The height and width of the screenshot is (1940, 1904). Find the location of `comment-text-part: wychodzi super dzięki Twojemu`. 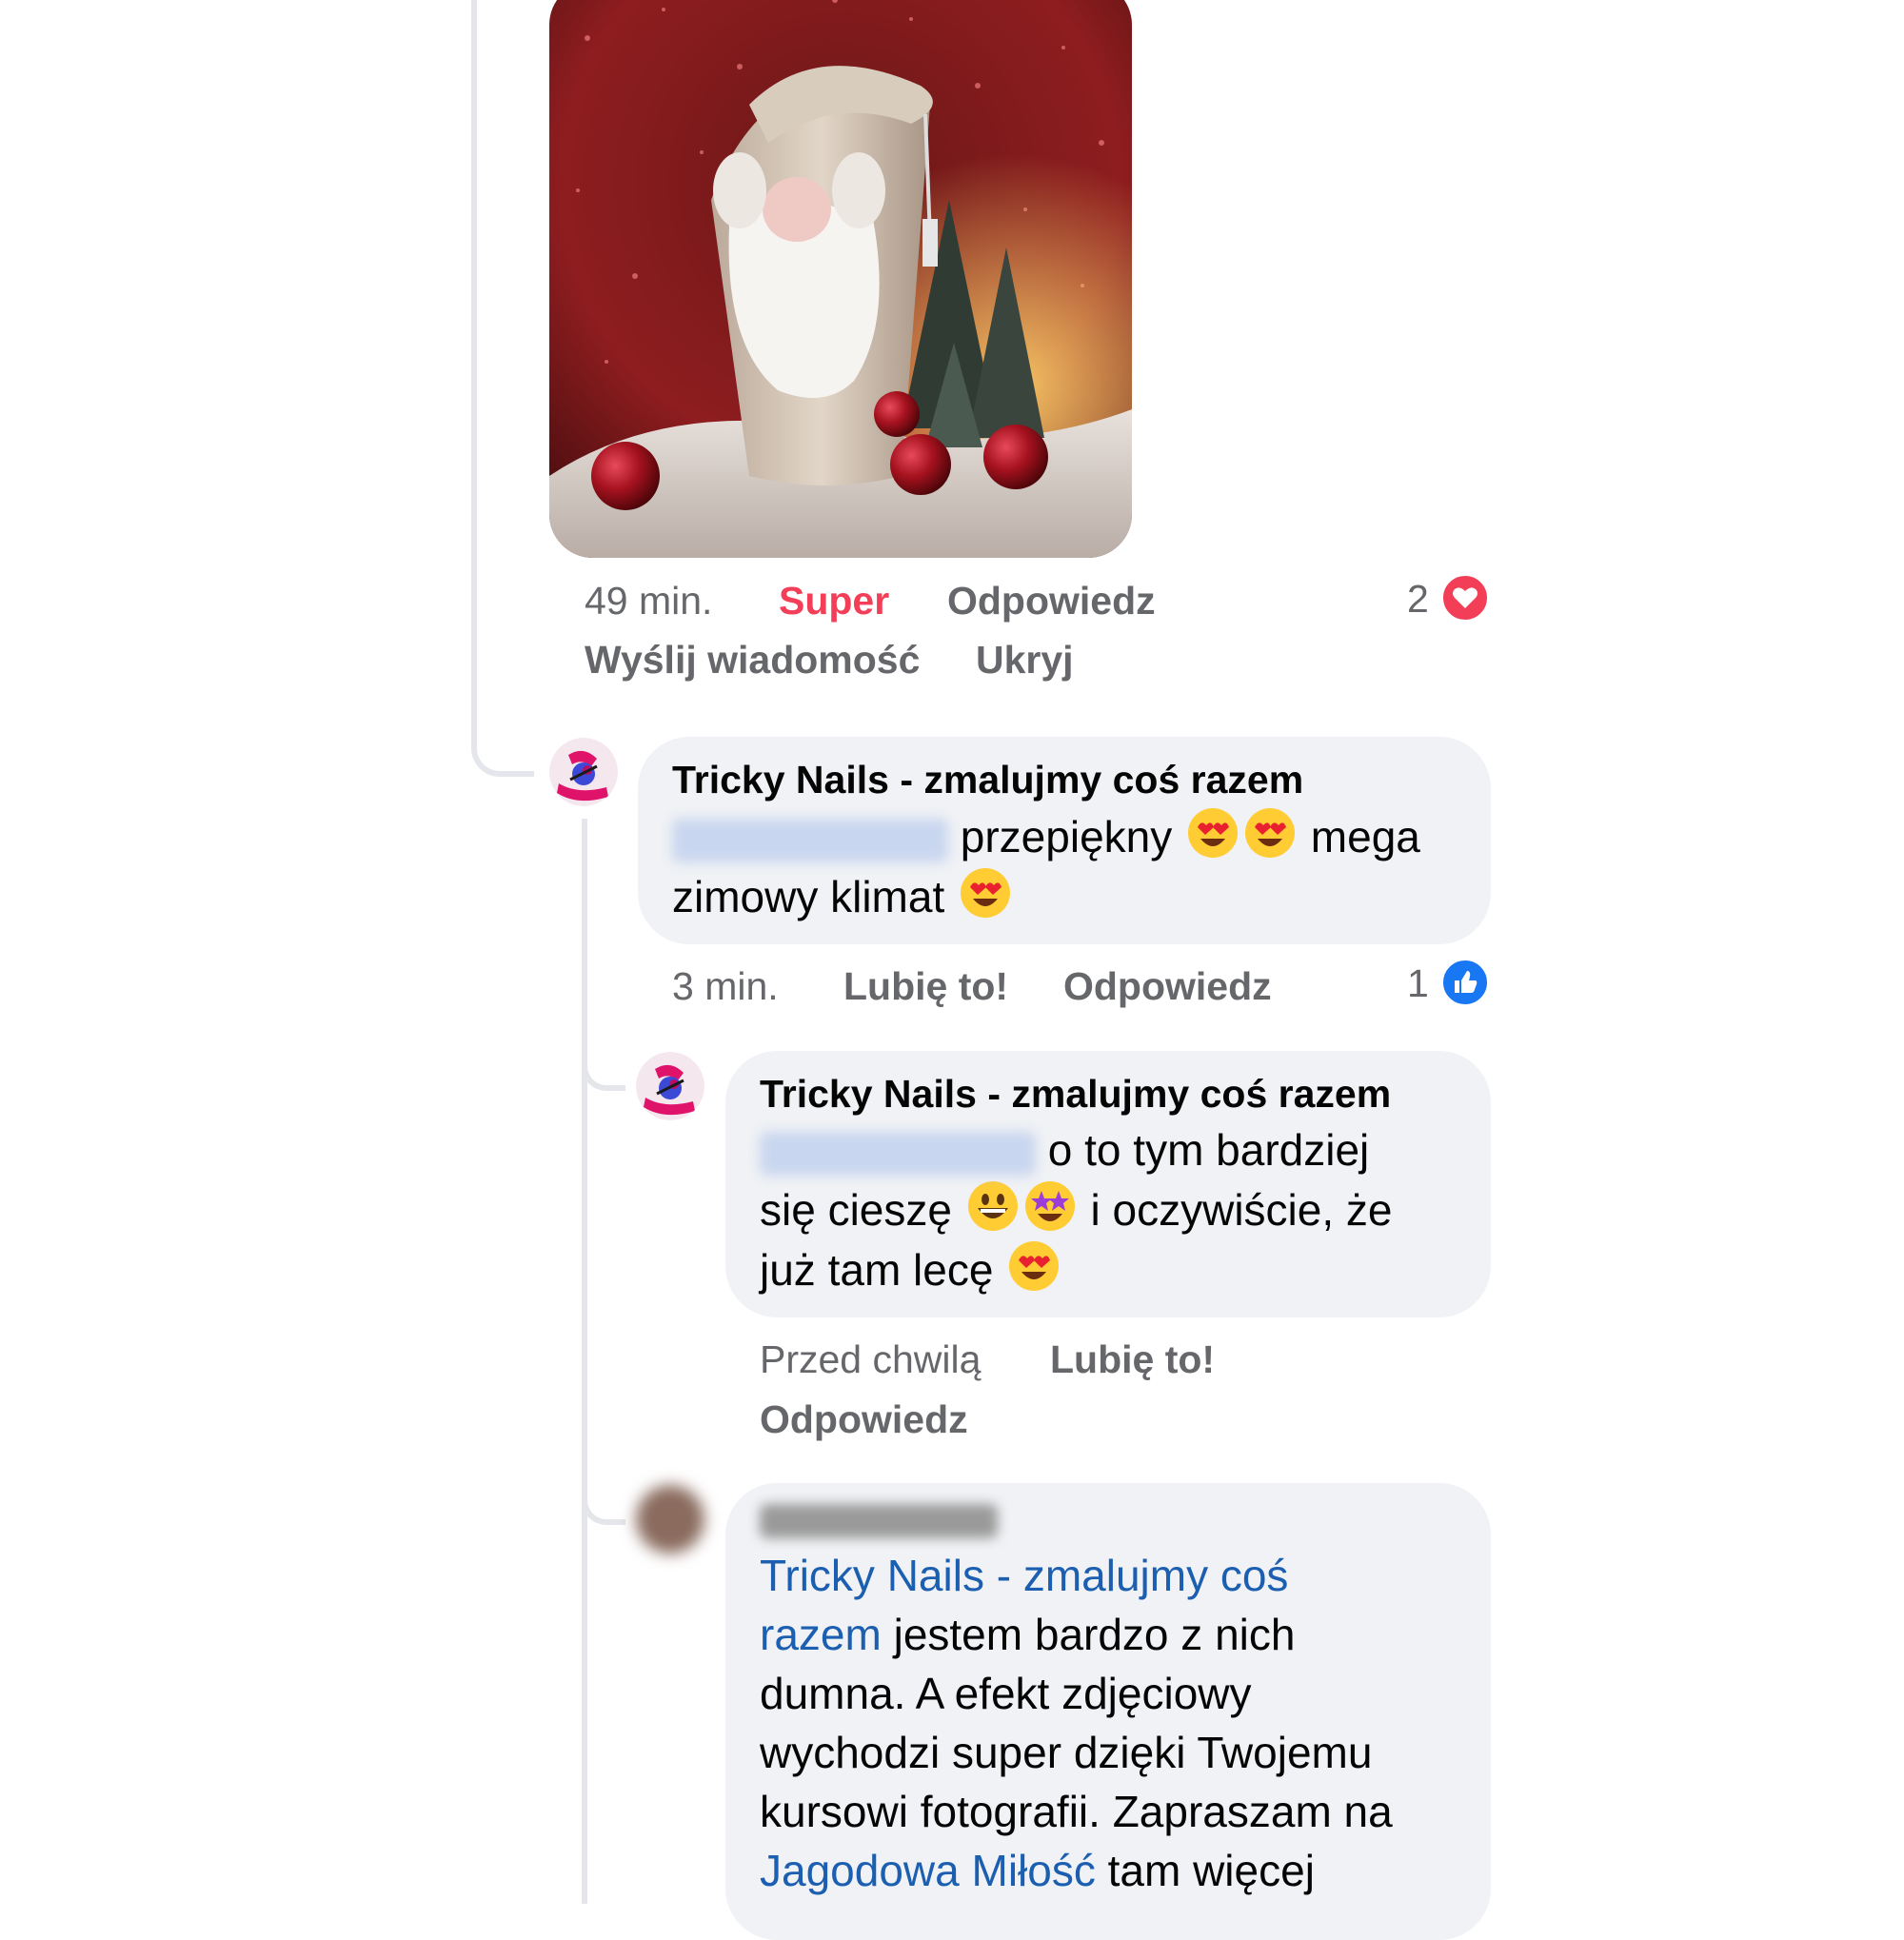

comment-text-part: wychodzi super dzięki Twojemu is located at coordinates (1066, 1752).